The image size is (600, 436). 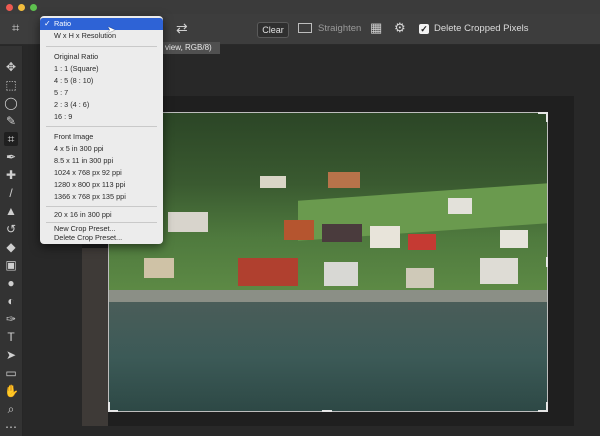 What do you see at coordinates (11, 391) in the screenshot?
I see `hand-icon: ✋` at bounding box center [11, 391].